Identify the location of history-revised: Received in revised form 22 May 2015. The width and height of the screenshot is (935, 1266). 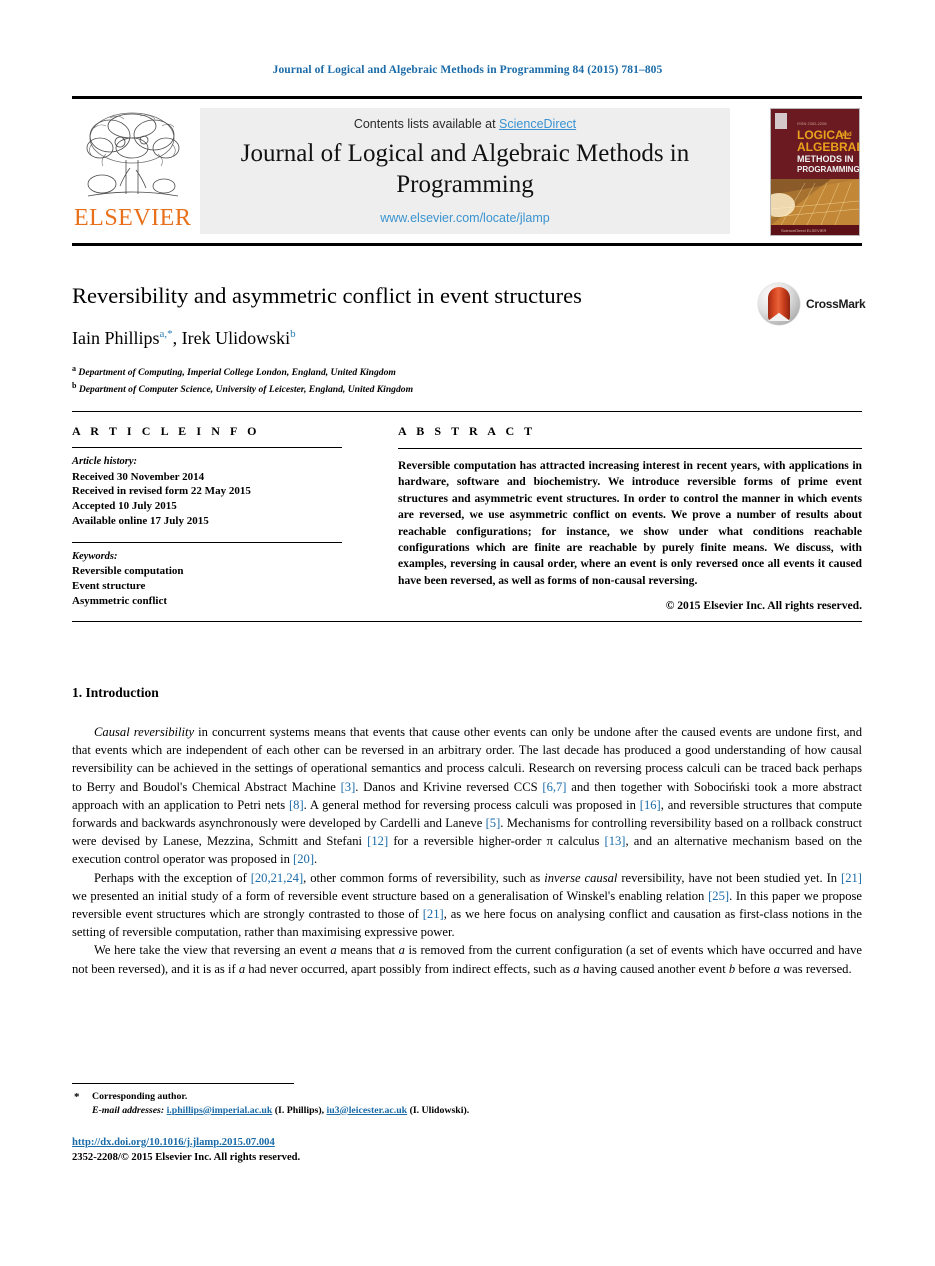
(161, 491).